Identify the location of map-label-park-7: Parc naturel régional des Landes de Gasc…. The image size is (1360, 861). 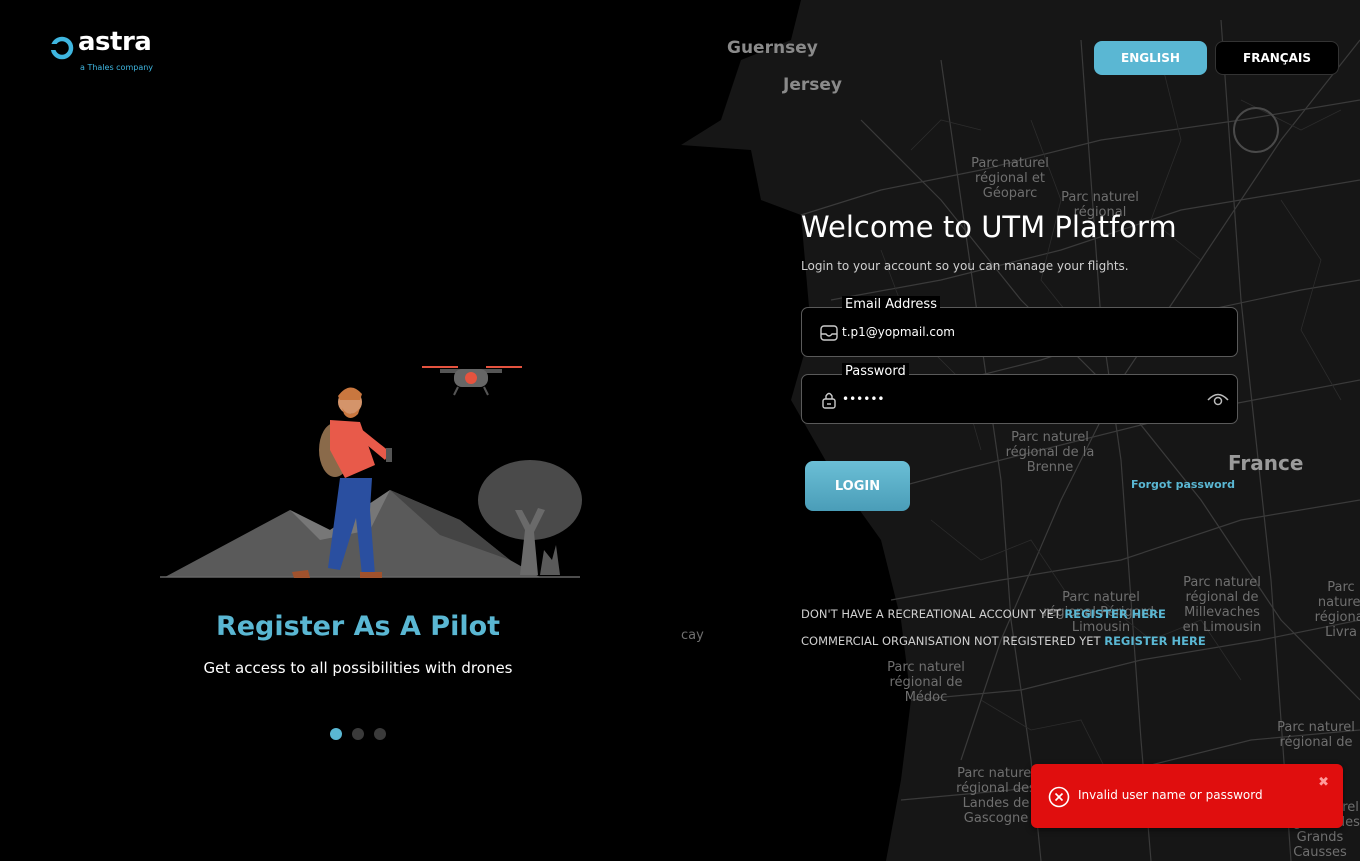
(996, 796).